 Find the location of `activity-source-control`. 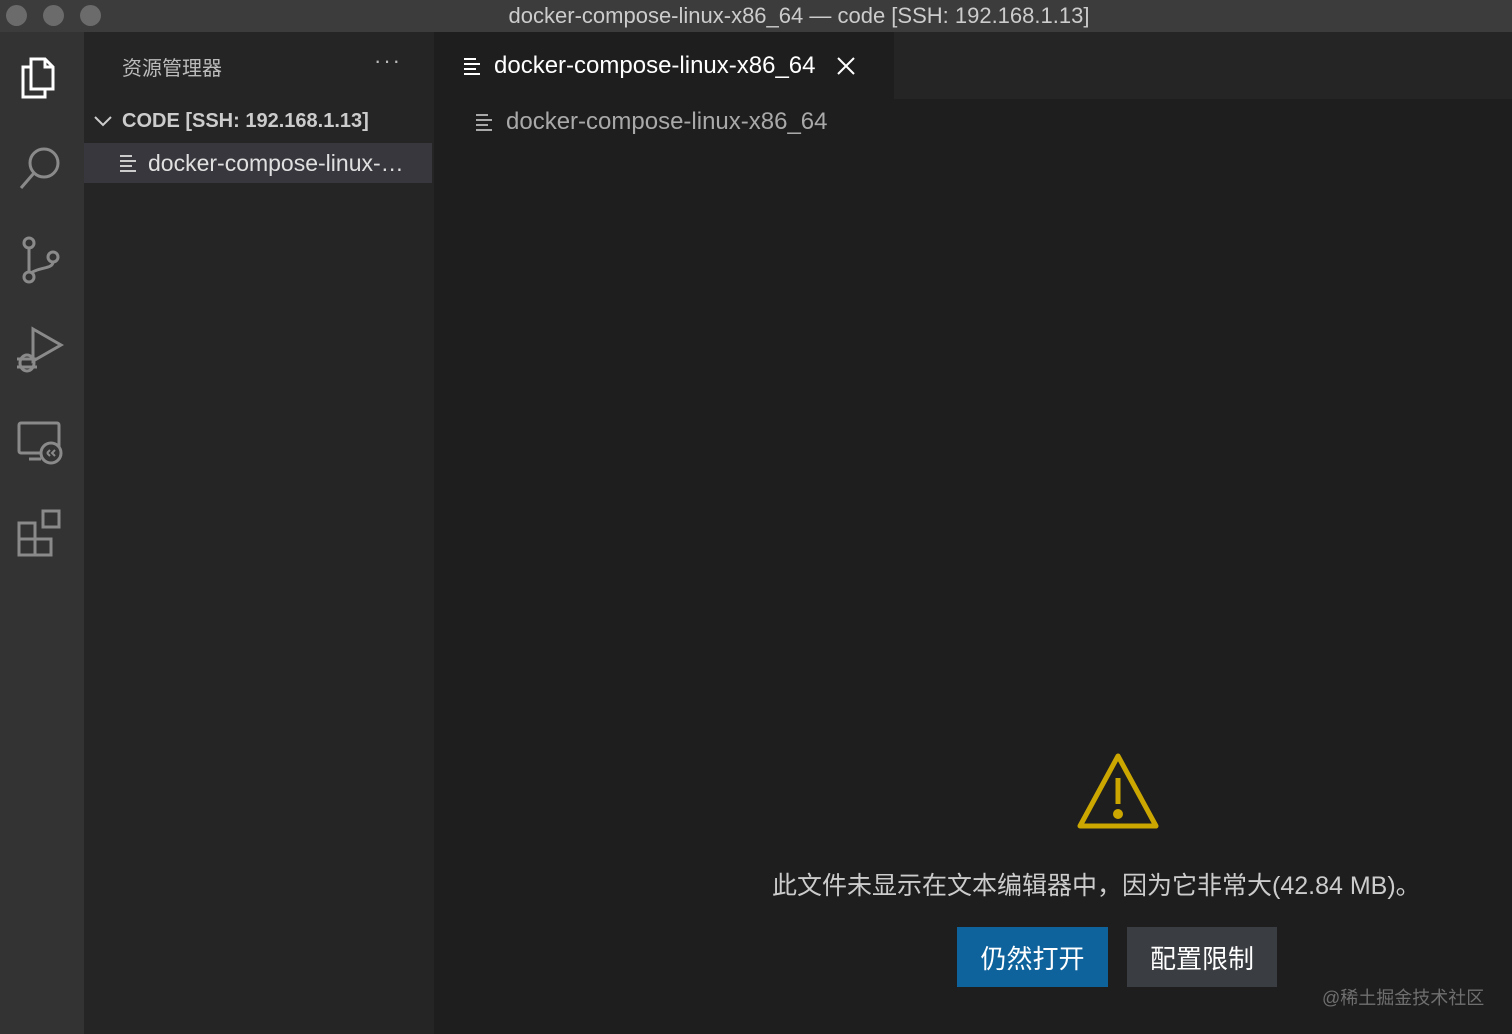

activity-source-control is located at coordinates (40, 260).